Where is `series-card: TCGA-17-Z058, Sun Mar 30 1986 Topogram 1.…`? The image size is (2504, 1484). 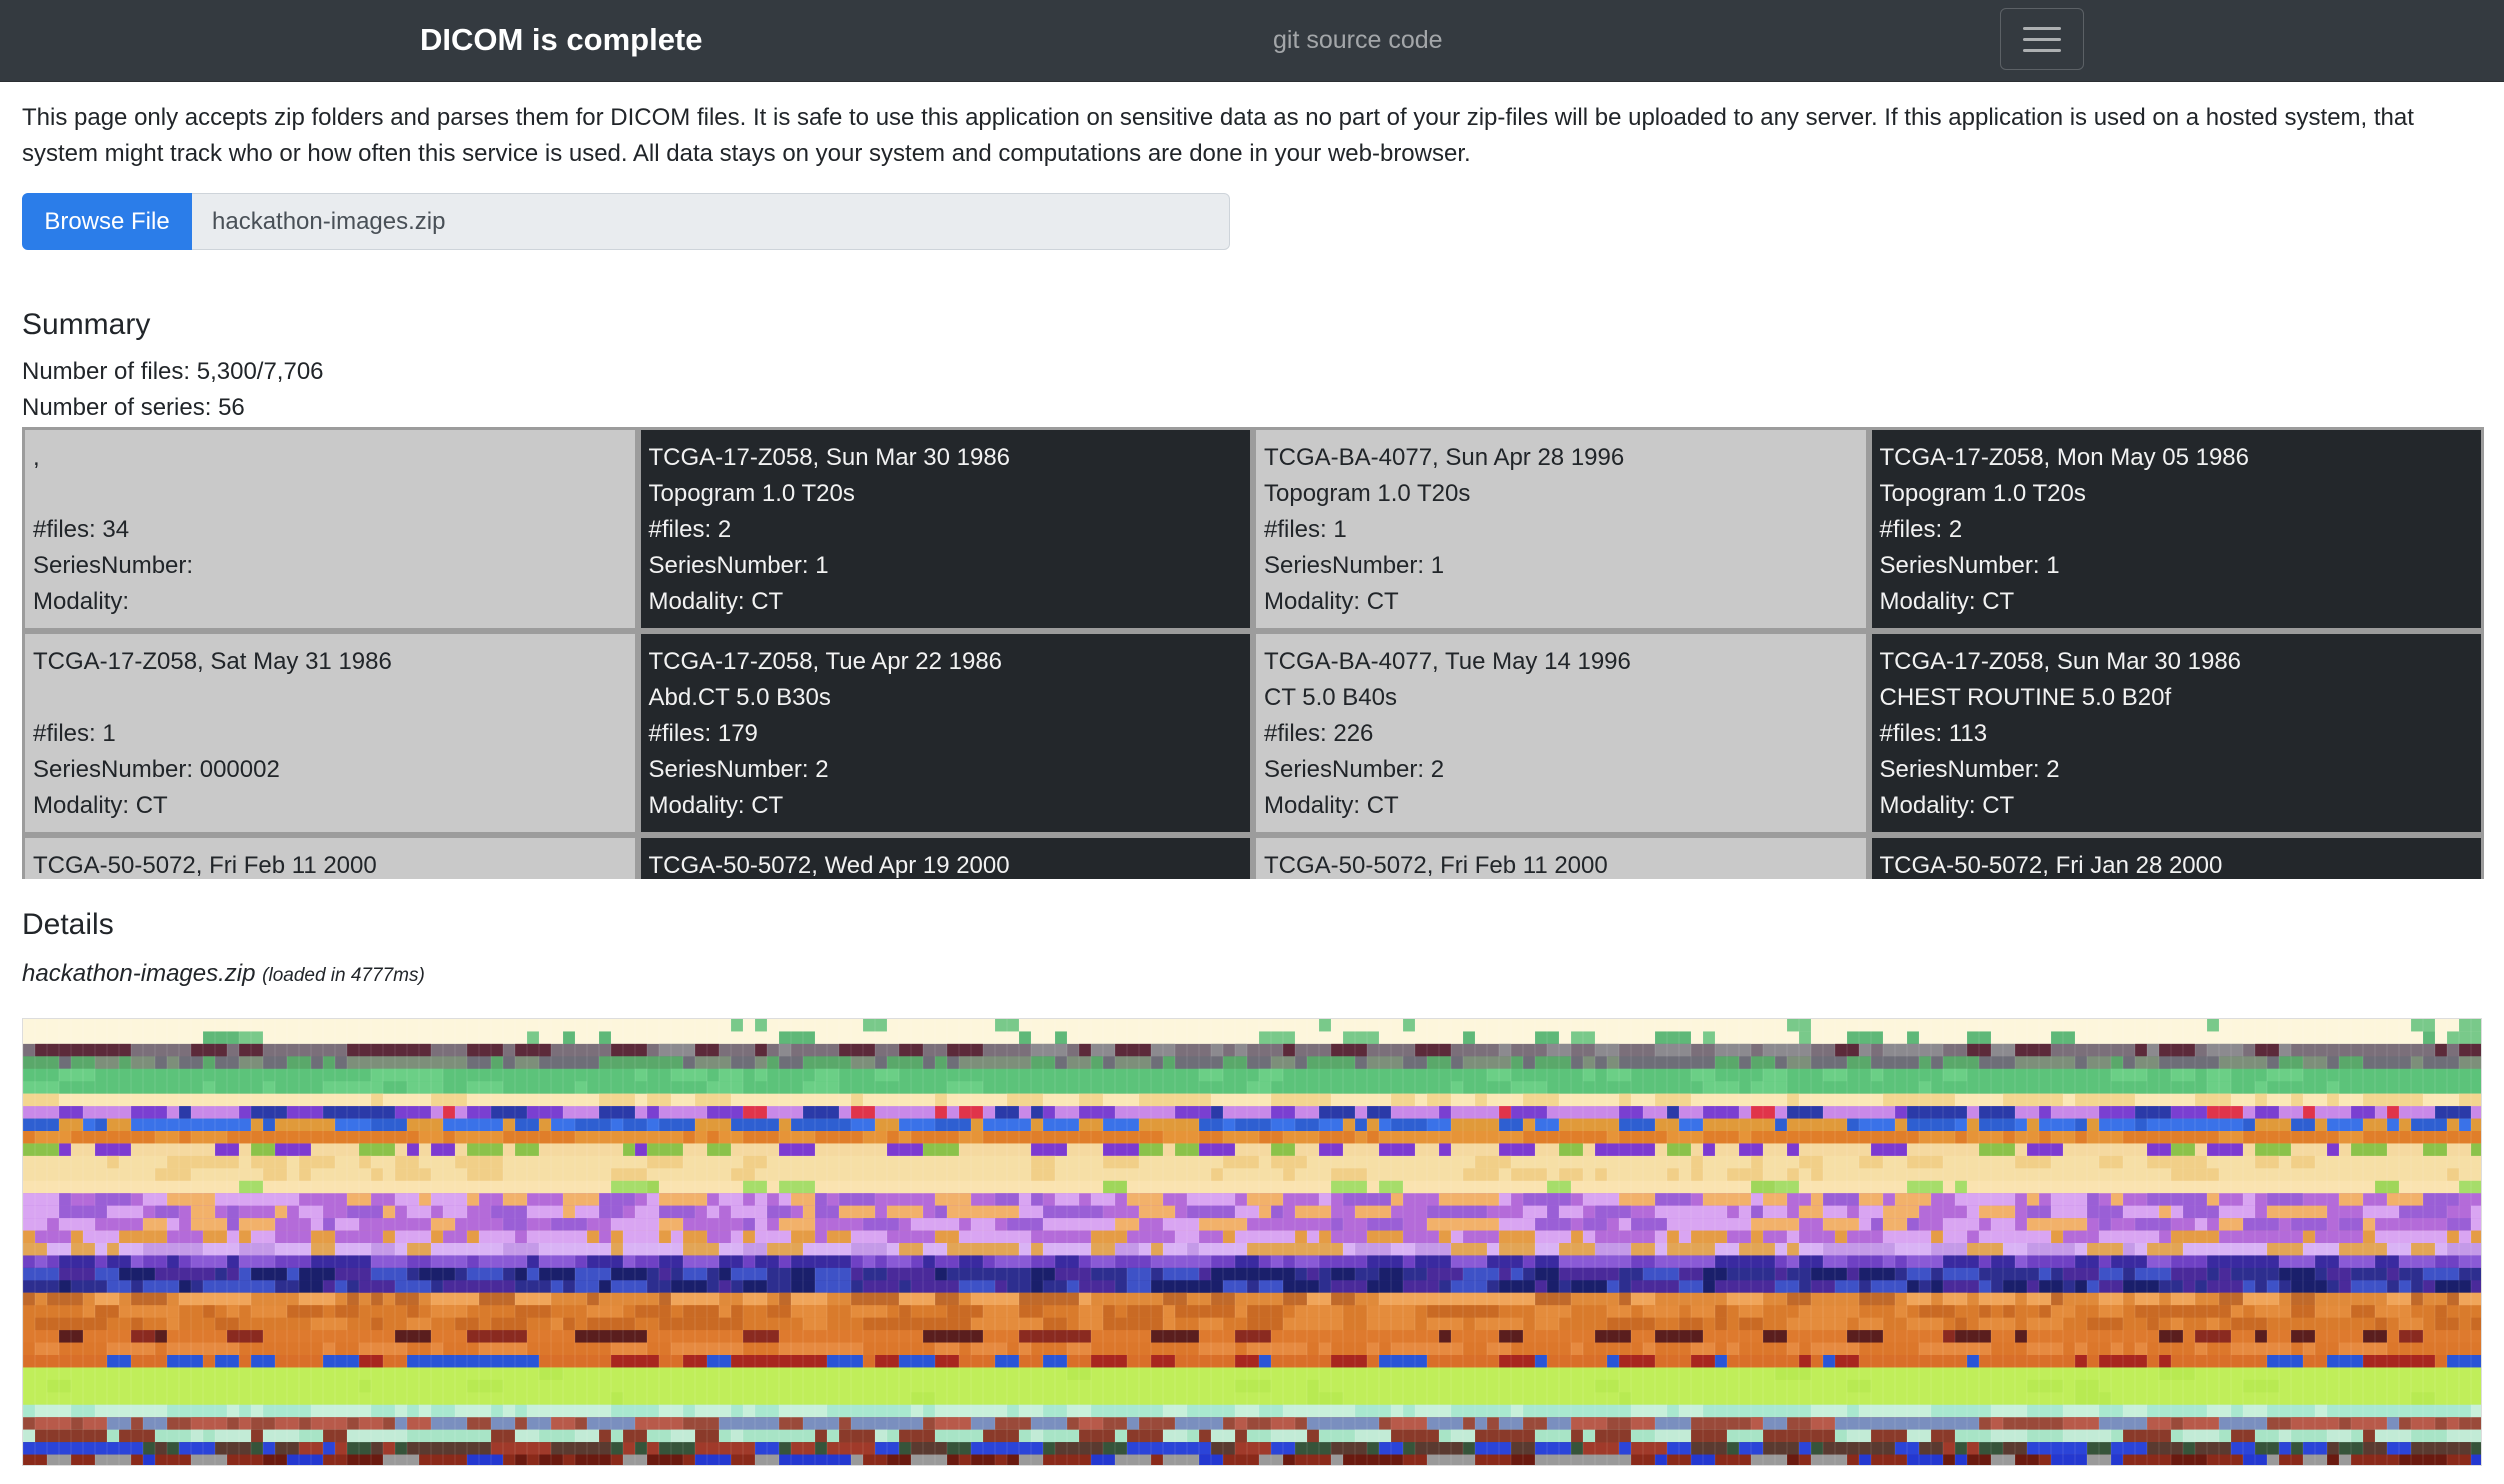 series-card: TCGA-17-Z058, Sun Mar 30 1986 Topogram 1.… is located at coordinates (945, 529).